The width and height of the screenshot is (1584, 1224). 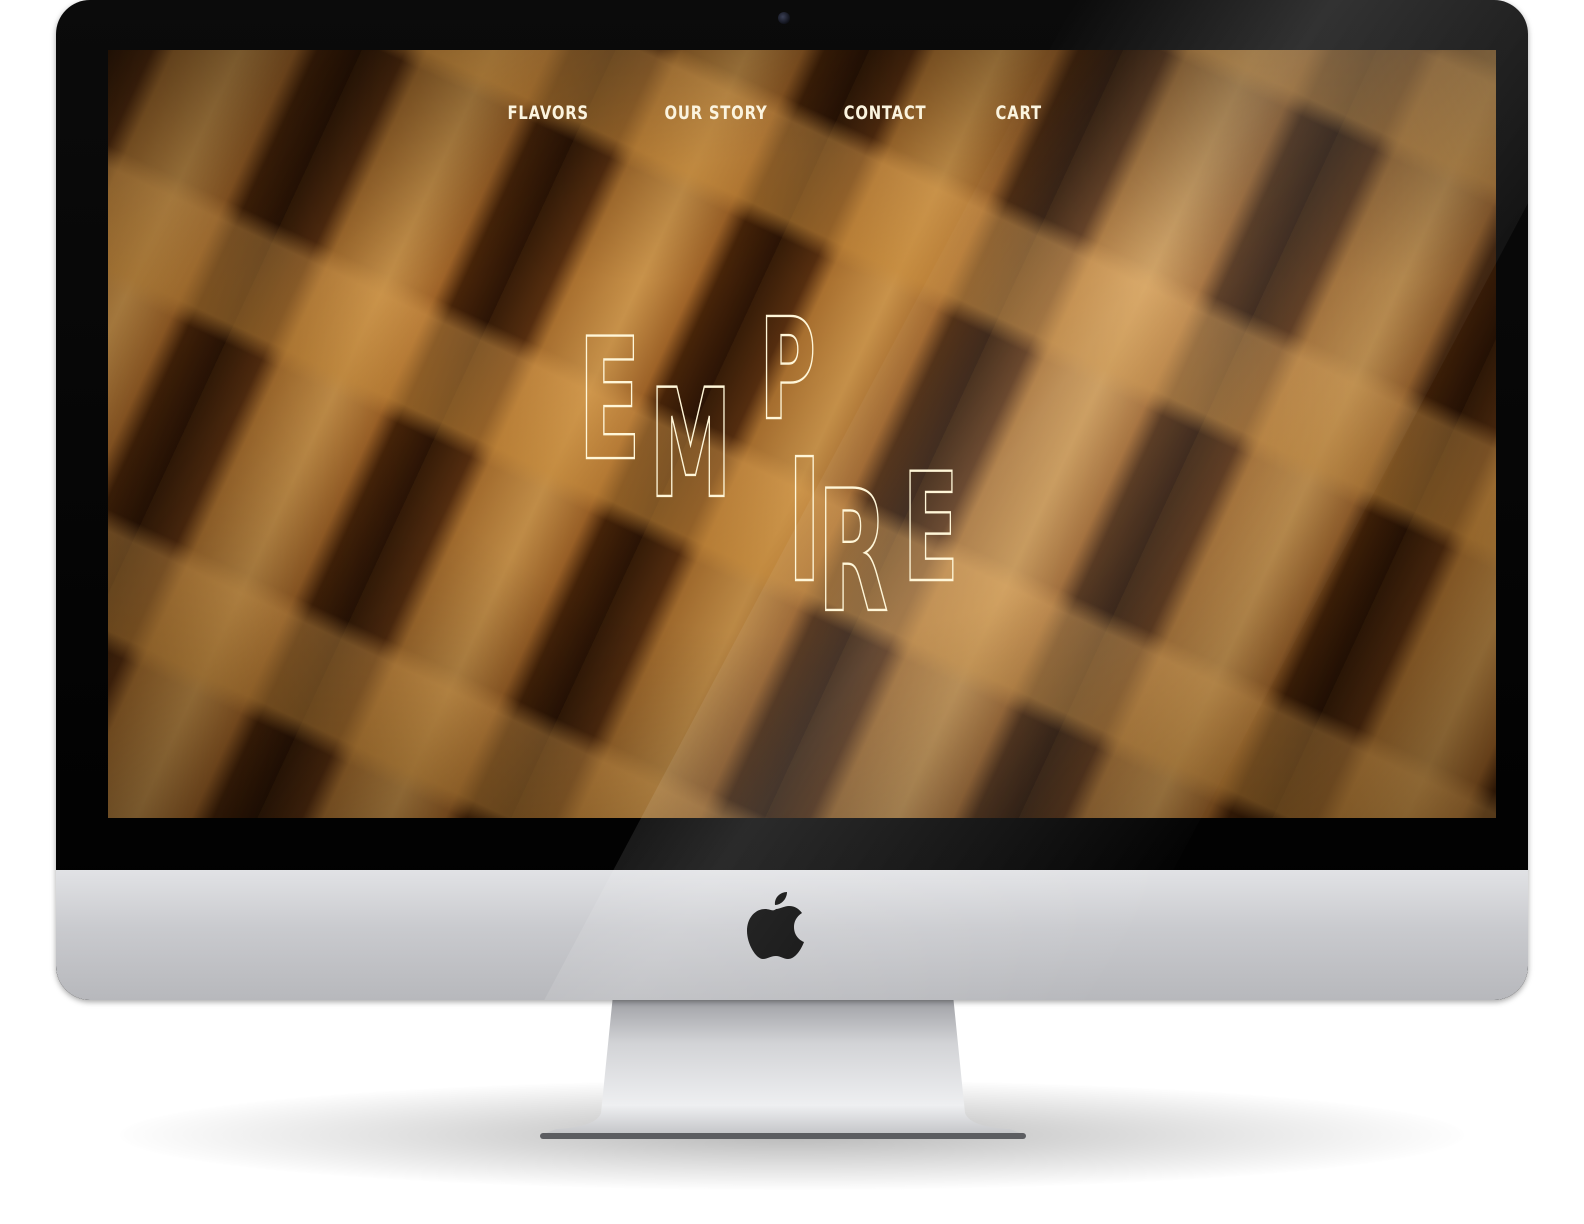 I want to click on logo-letter-m: M, so click(x=691, y=444).